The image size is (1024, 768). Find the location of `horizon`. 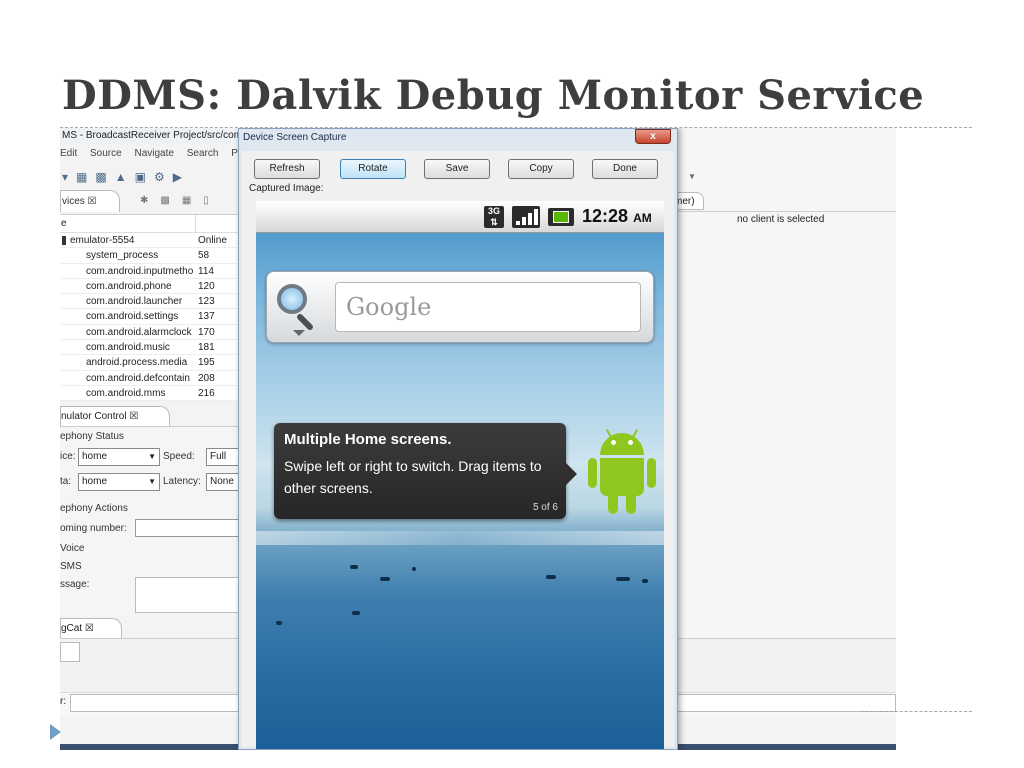

horizon is located at coordinates (460, 538).